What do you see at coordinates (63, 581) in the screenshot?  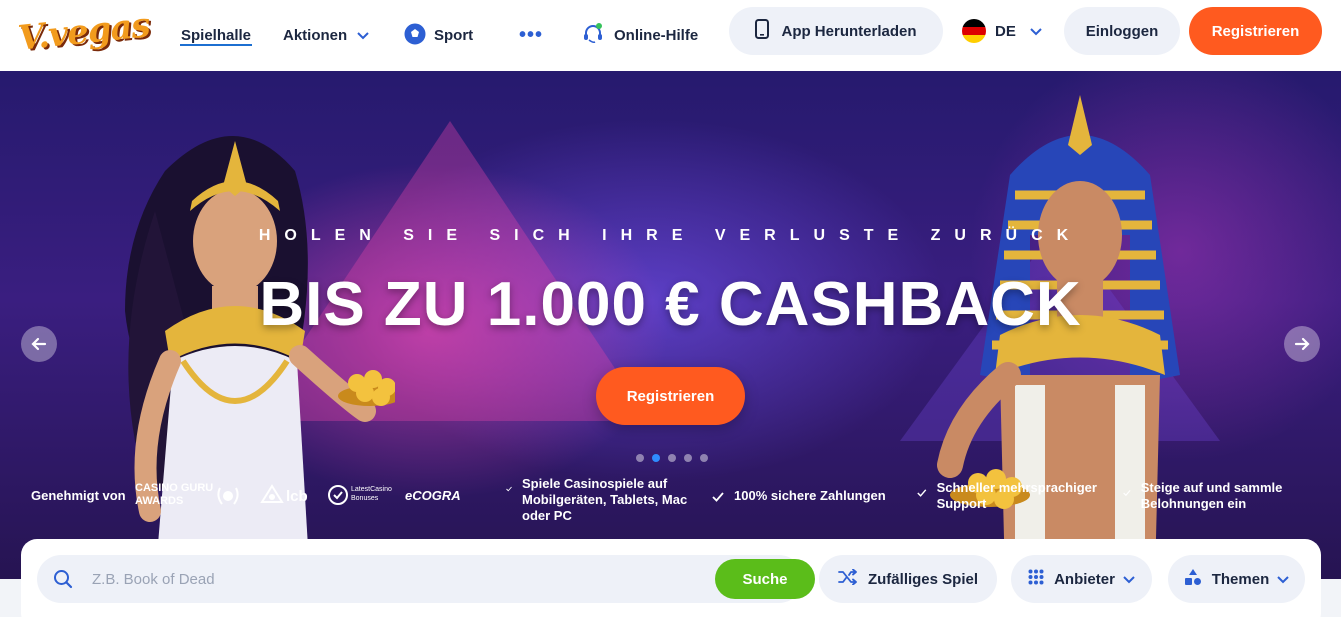 I see `search-icon` at bounding box center [63, 581].